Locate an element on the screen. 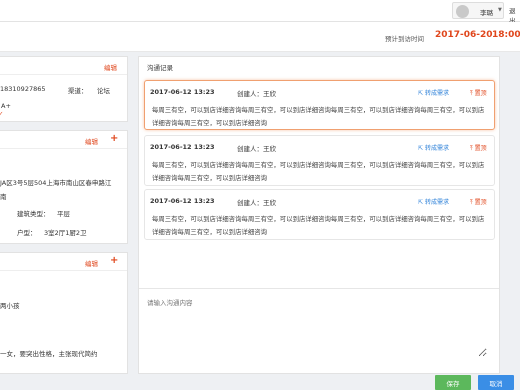 The image size is (520, 390). house-type-value: 3室2厅1厨2卫 is located at coordinates (65, 233).